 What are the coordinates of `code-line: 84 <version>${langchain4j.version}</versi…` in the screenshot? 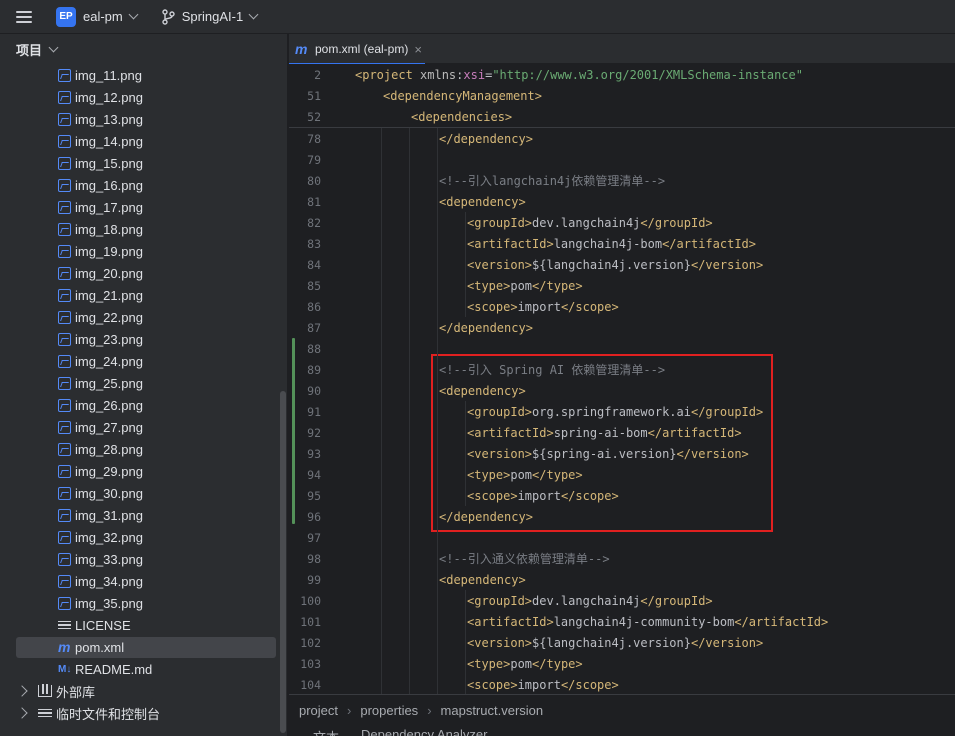 It's located at (622, 264).